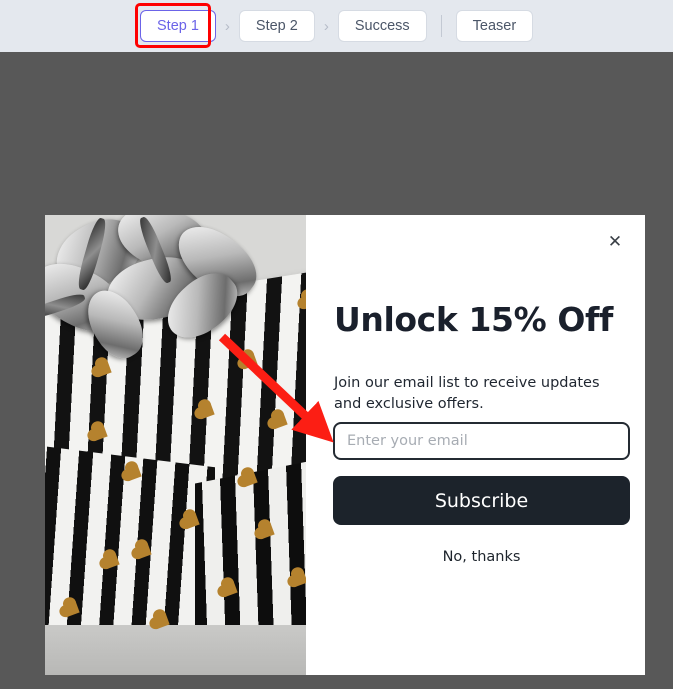 This screenshot has height=689, width=673. I want to click on tab-success: Success, so click(382, 26).